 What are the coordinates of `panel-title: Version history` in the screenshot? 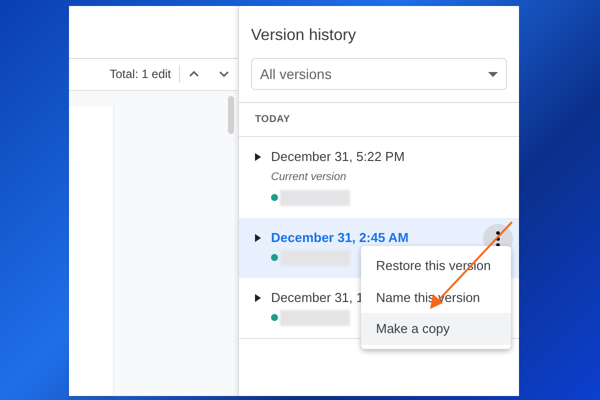 It's located at (304, 36).